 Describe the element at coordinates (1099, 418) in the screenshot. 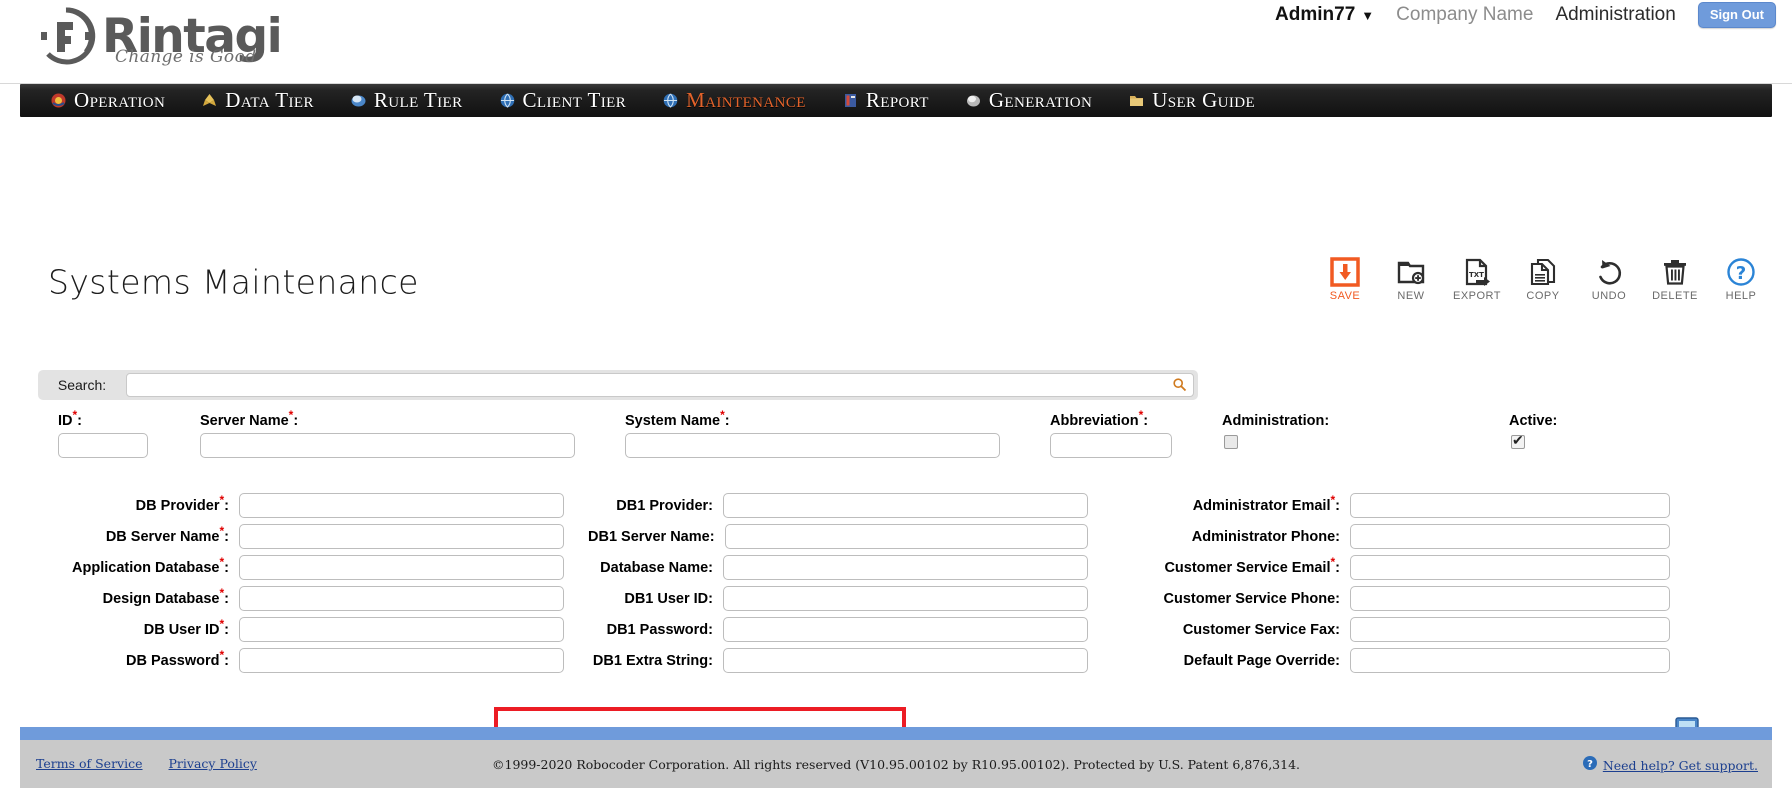

I see `field-abbreviation-label: Abbreviation*:` at that location.